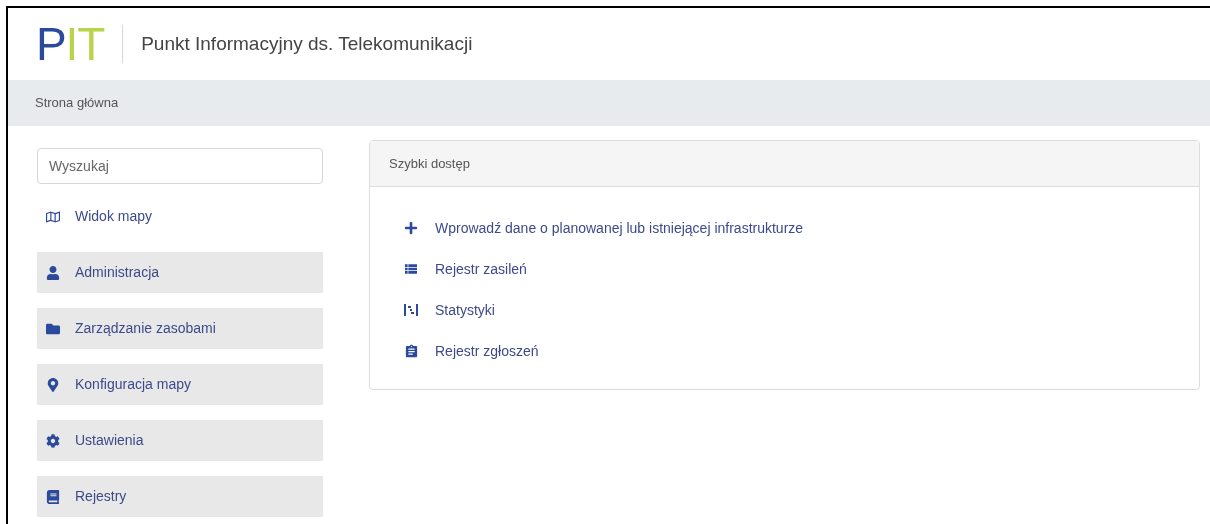 This screenshot has height=524, width=1210. What do you see at coordinates (70, 44) in the screenshot?
I see `logo: PIT` at bounding box center [70, 44].